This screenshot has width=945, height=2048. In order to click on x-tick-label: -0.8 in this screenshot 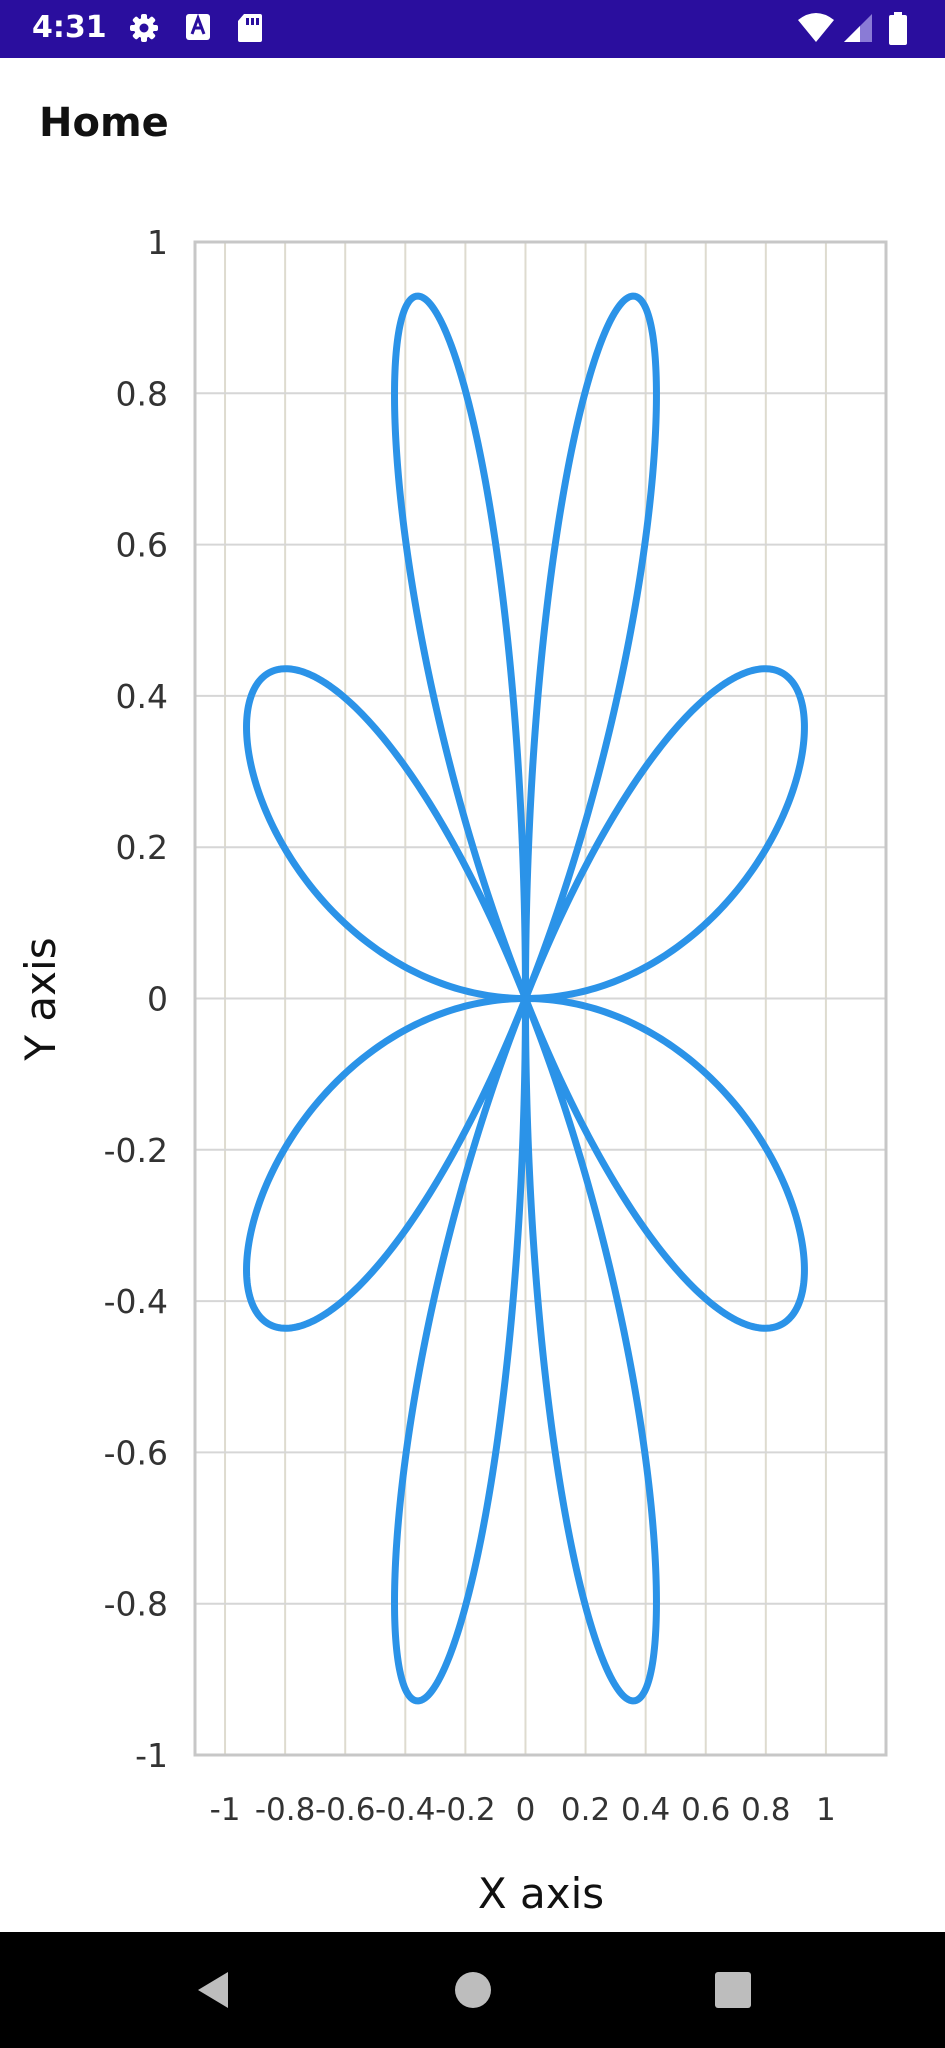, I will do `click(285, 1810)`.